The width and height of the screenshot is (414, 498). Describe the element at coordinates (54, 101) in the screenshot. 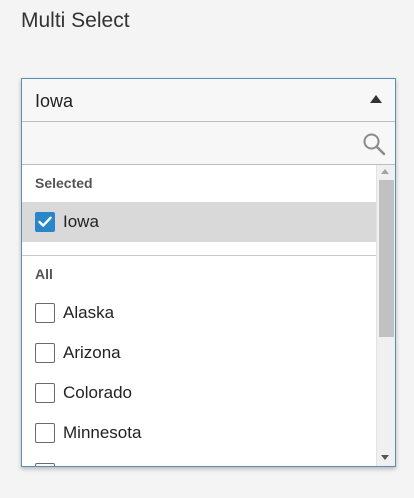

I see `selected-value: Iowa` at that location.